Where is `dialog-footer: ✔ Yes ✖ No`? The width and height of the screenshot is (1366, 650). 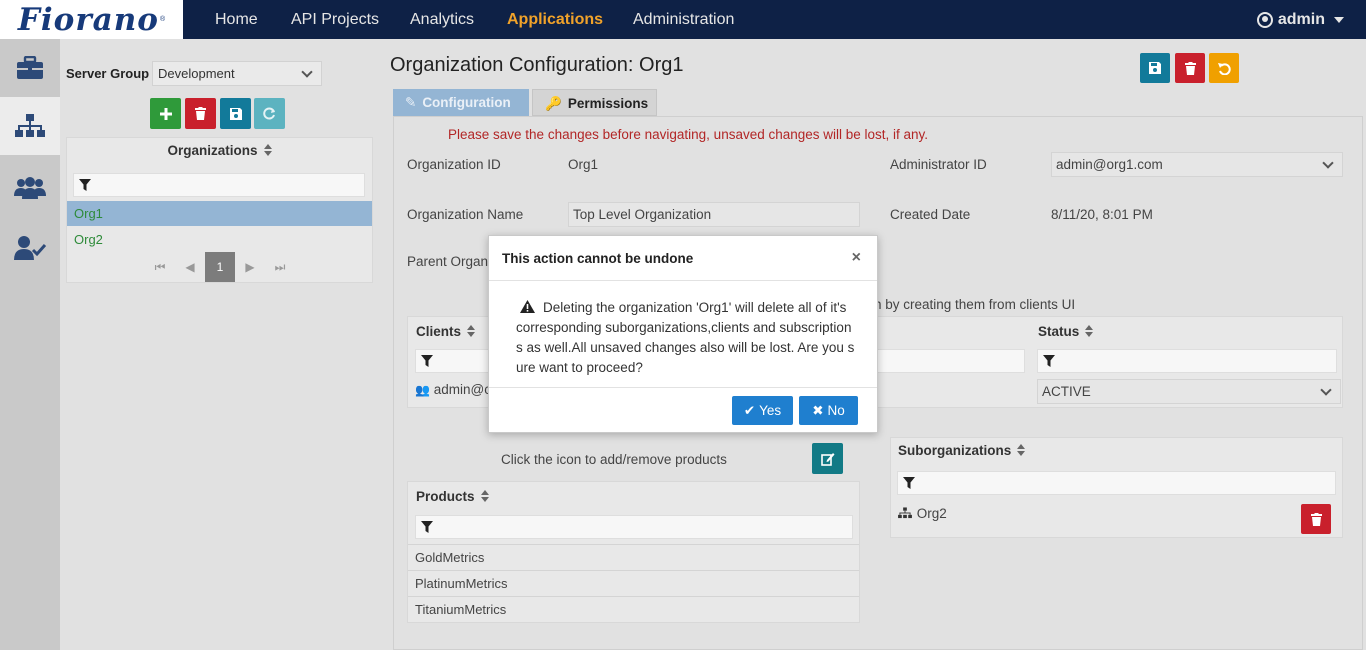 dialog-footer: ✔ Yes ✖ No is located at coordinates (683, 409).